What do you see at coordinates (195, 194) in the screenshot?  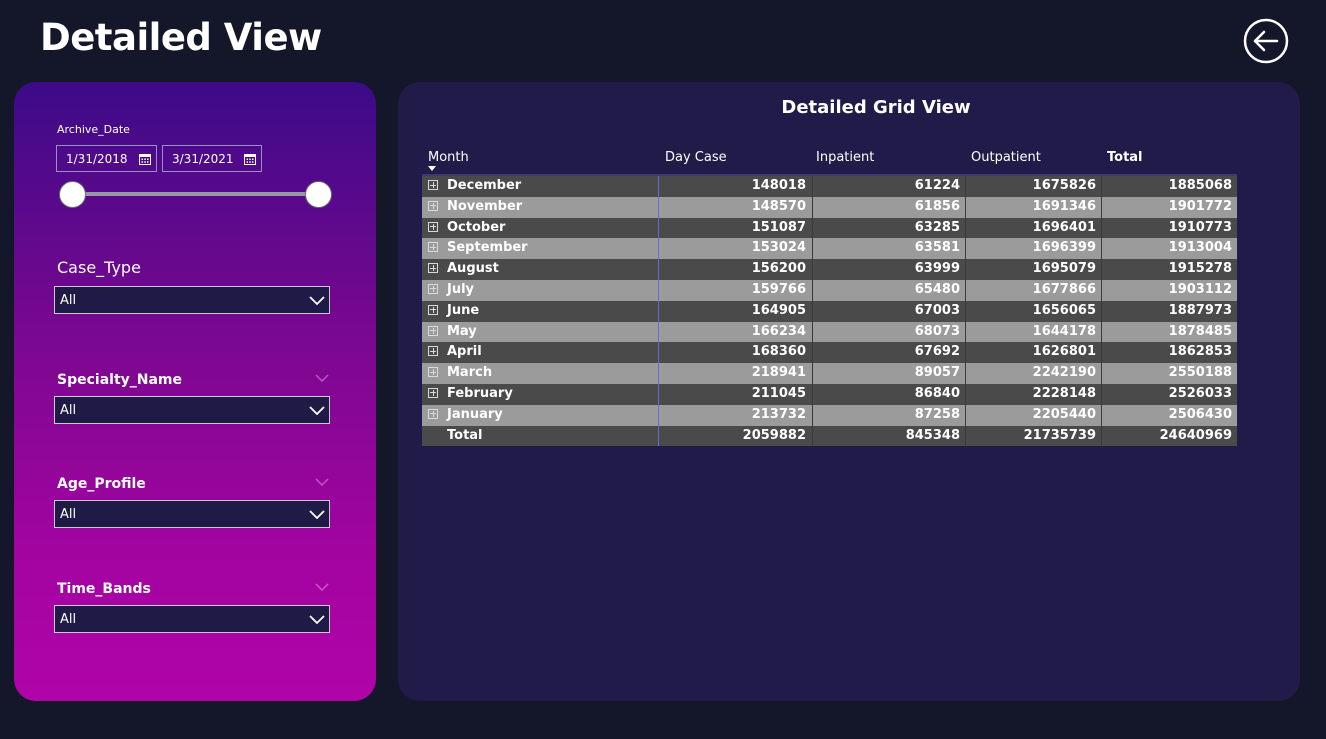 I see `date-range-slider-track` at bounding box center [195, 194].